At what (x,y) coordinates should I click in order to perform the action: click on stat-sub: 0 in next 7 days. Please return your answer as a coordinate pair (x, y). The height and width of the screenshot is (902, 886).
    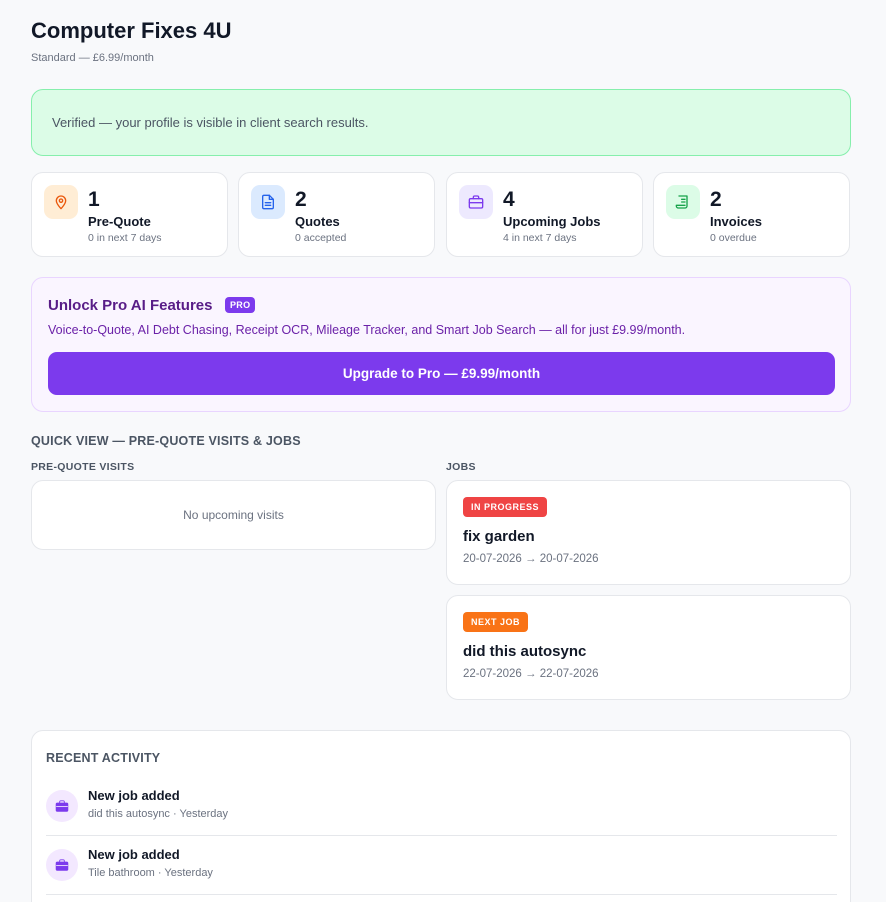
    Looking at the image, I should click on (125, 238).